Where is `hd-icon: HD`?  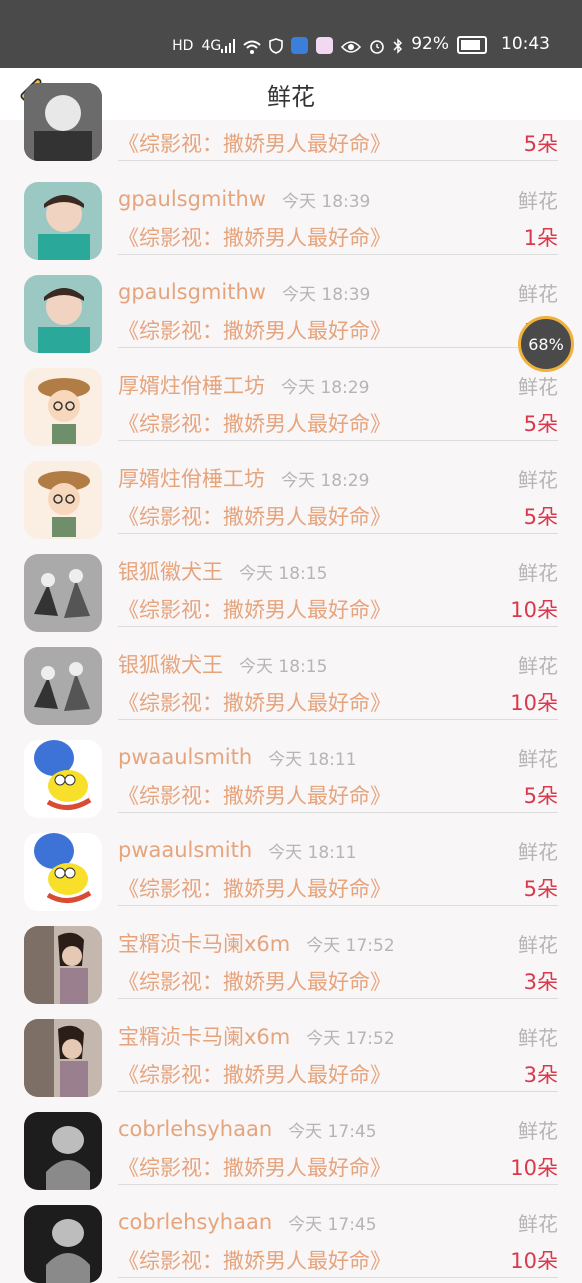
hd-icon: HD is located at coordinates (183, 46).